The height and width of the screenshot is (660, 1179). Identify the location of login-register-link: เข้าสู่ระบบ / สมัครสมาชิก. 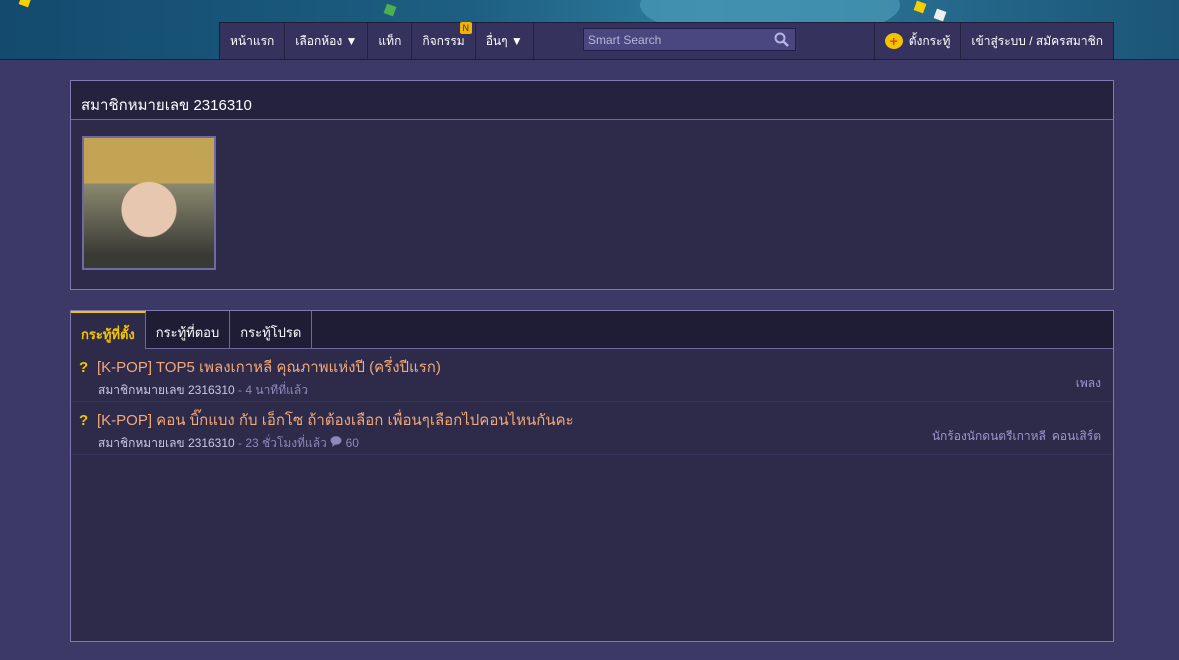
(1036, 41).